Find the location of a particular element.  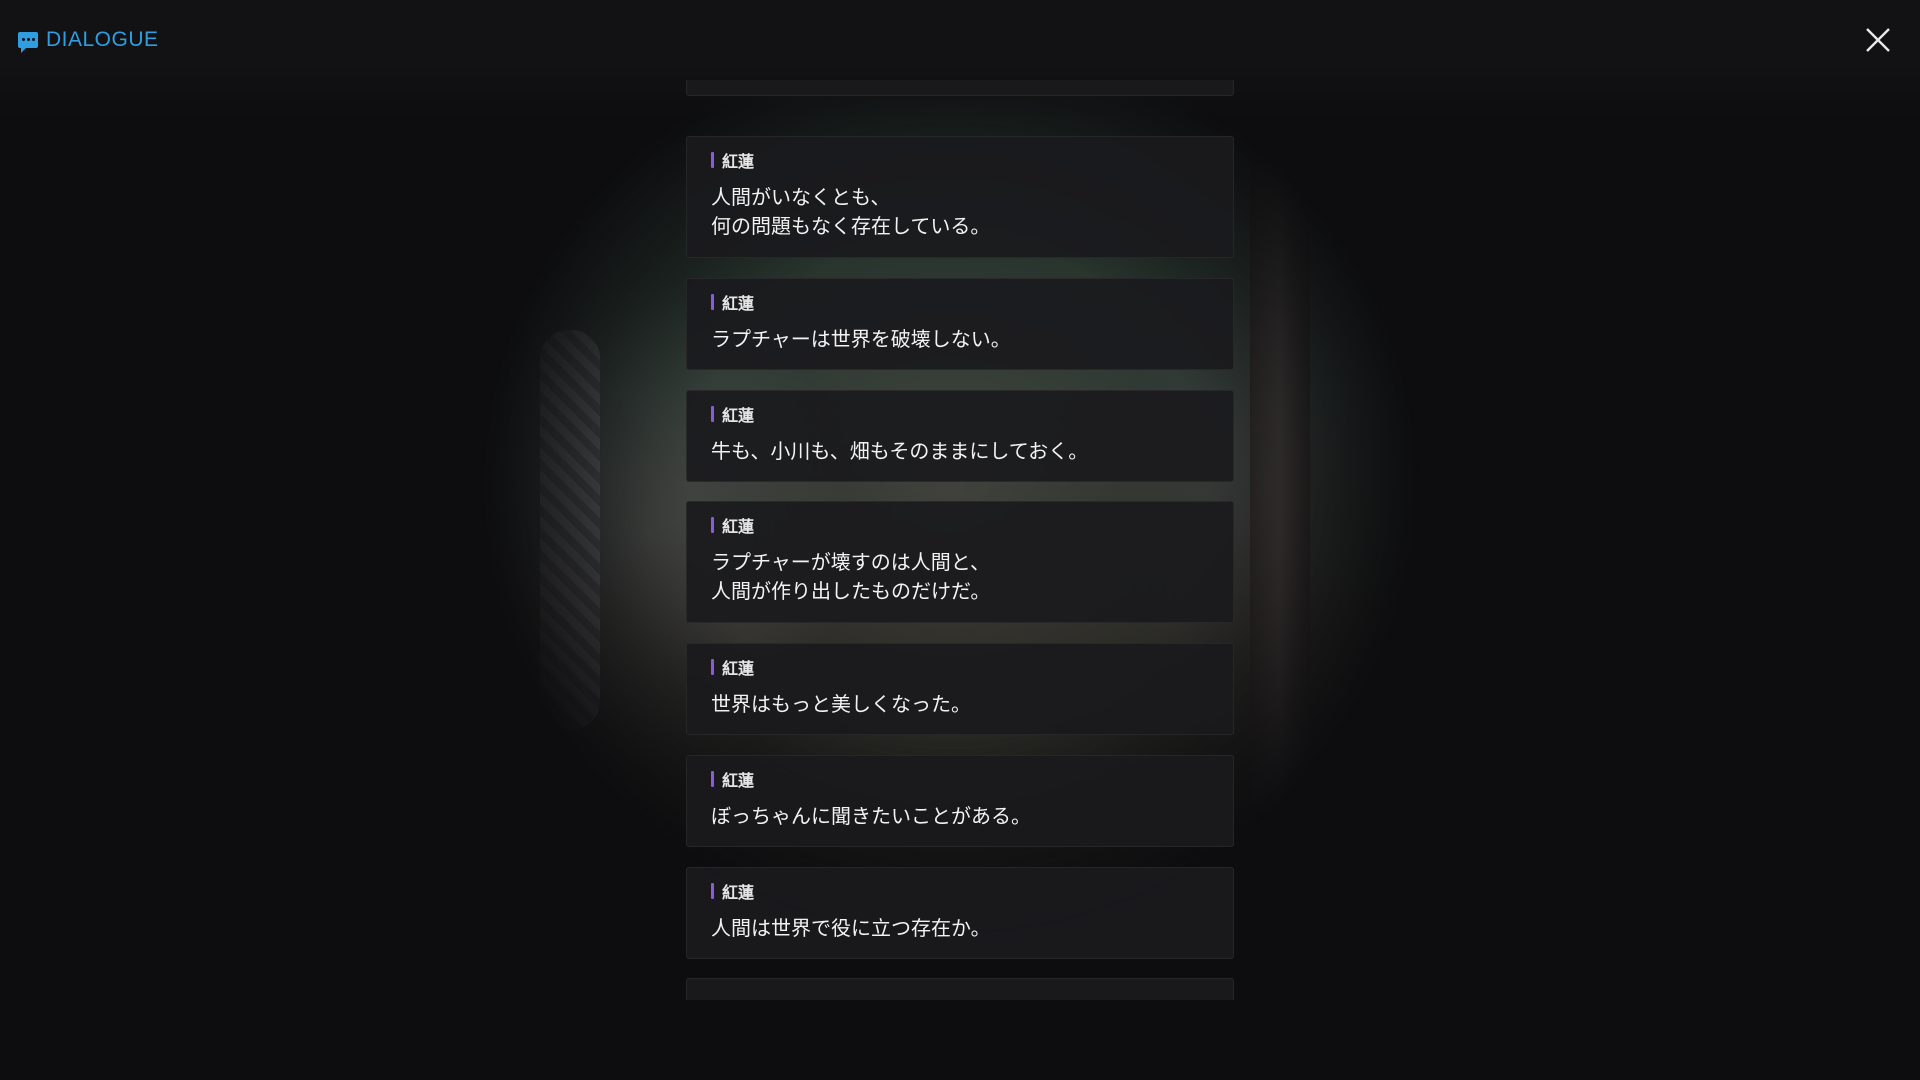

background-sword is located at coordinates (1280, 480).